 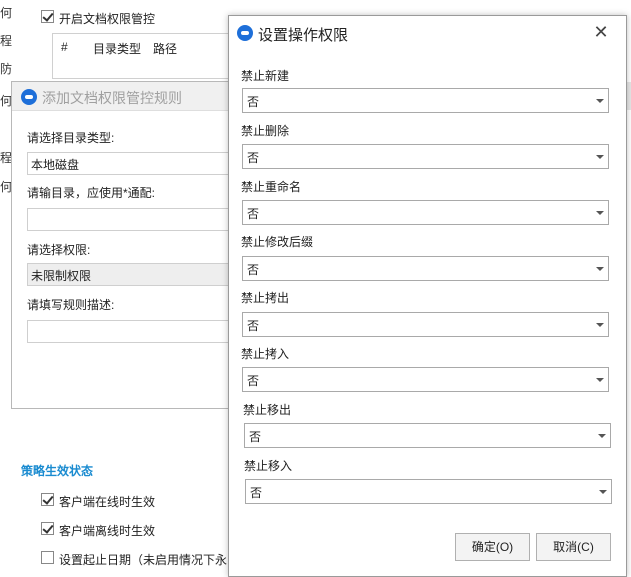 What do you see at coordinates (47, 16) in the screenshot?
I see `enable-control-checkbox` at bounding box center [47, 16].